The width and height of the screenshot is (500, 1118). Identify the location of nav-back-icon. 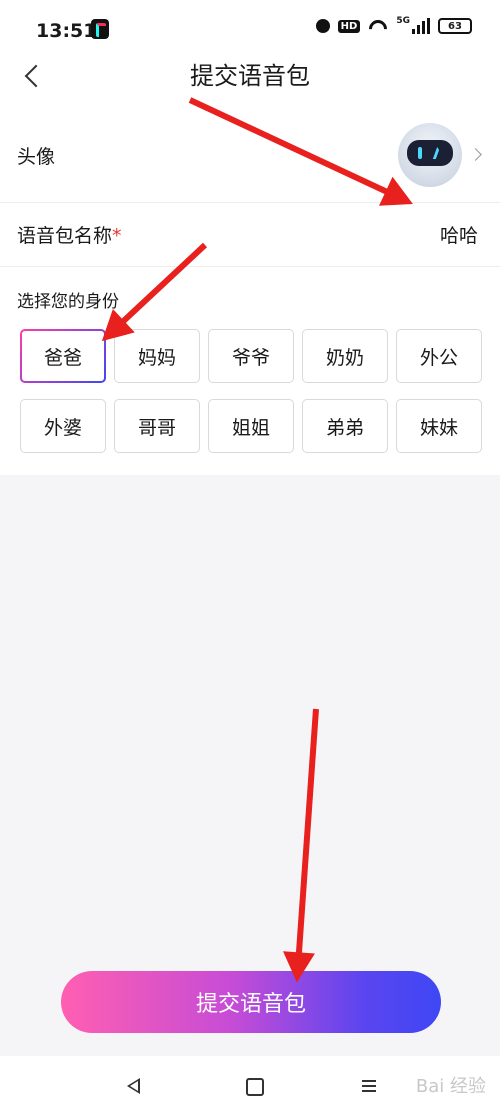
(133, 1086).